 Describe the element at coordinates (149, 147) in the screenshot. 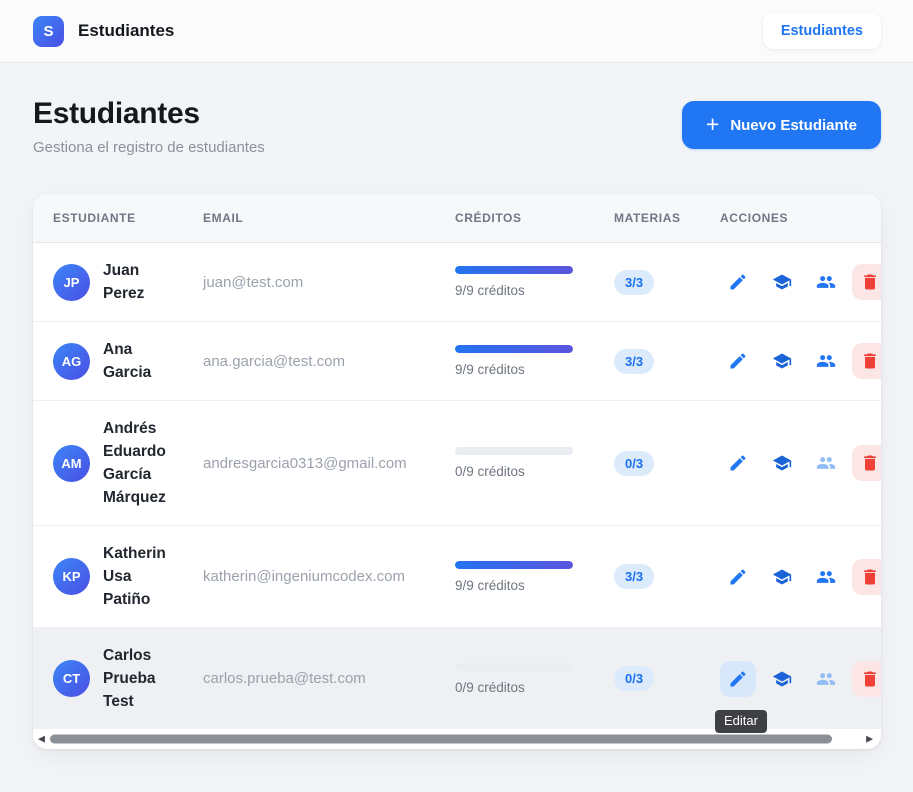

I see `page-subtitle: Gestiona el registro de estudiantes` at that location.